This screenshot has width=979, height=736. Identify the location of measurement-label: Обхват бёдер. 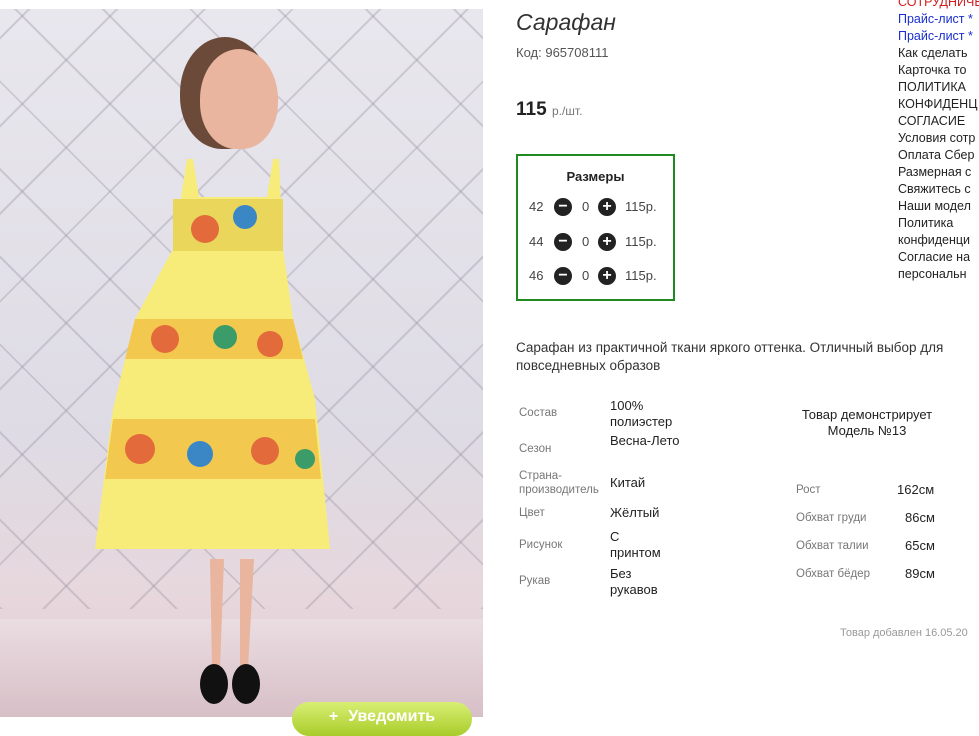
(833, 574).